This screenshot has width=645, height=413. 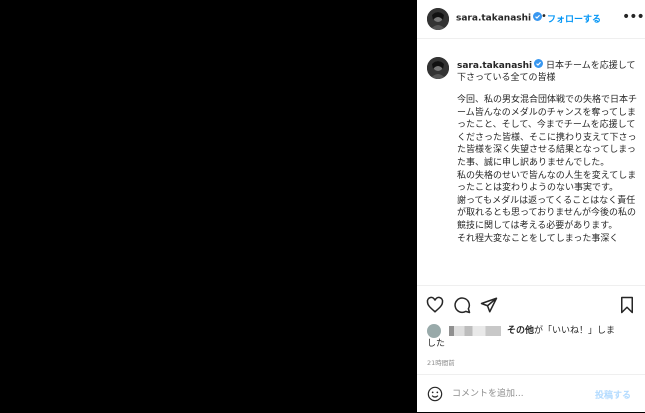 I want to click on heart-icon, so click(x=435, y=305).